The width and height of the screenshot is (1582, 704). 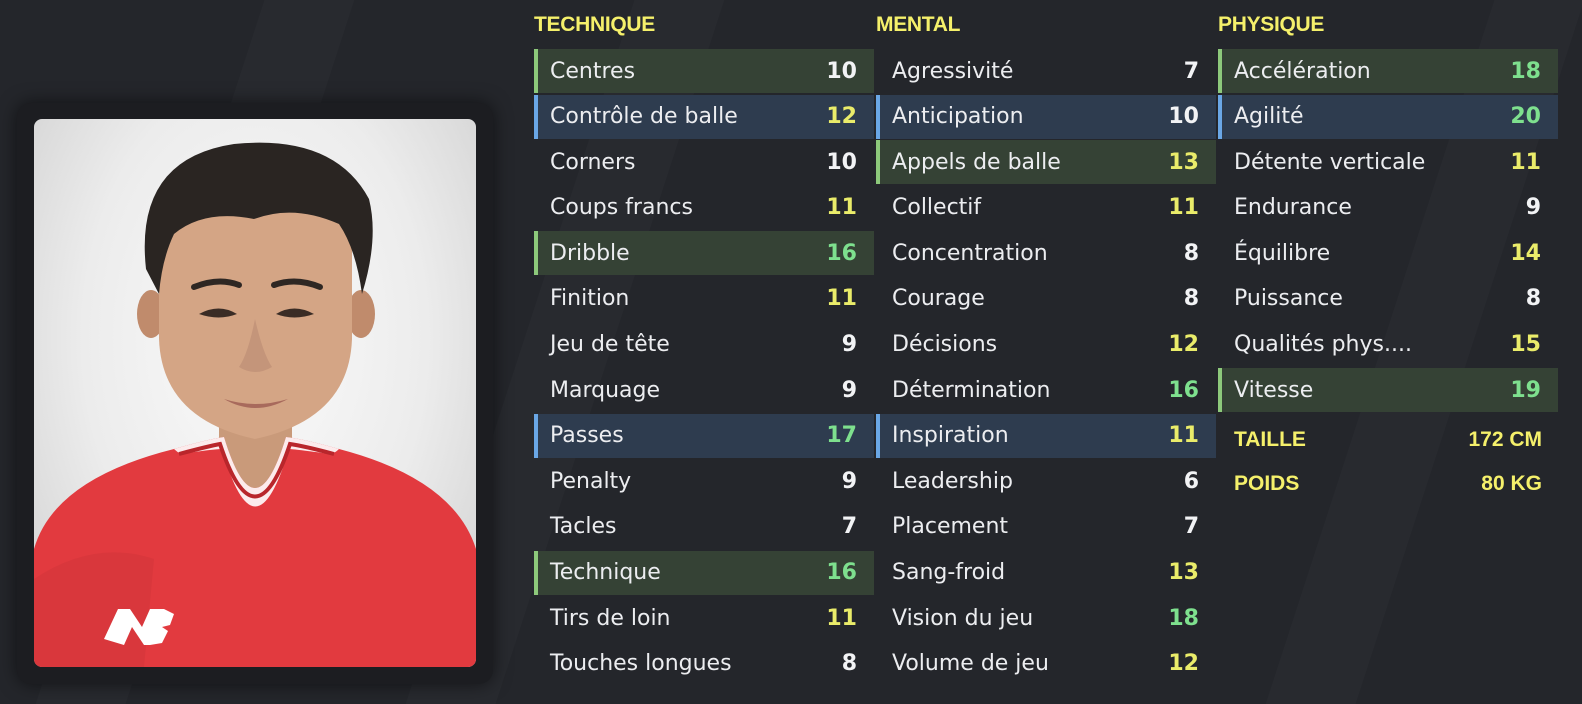 What do you see at coordinates (1388, 390) in the screenshot?
I see `attribute-row: Vitesse 19` at bounding box center [1388, 390].